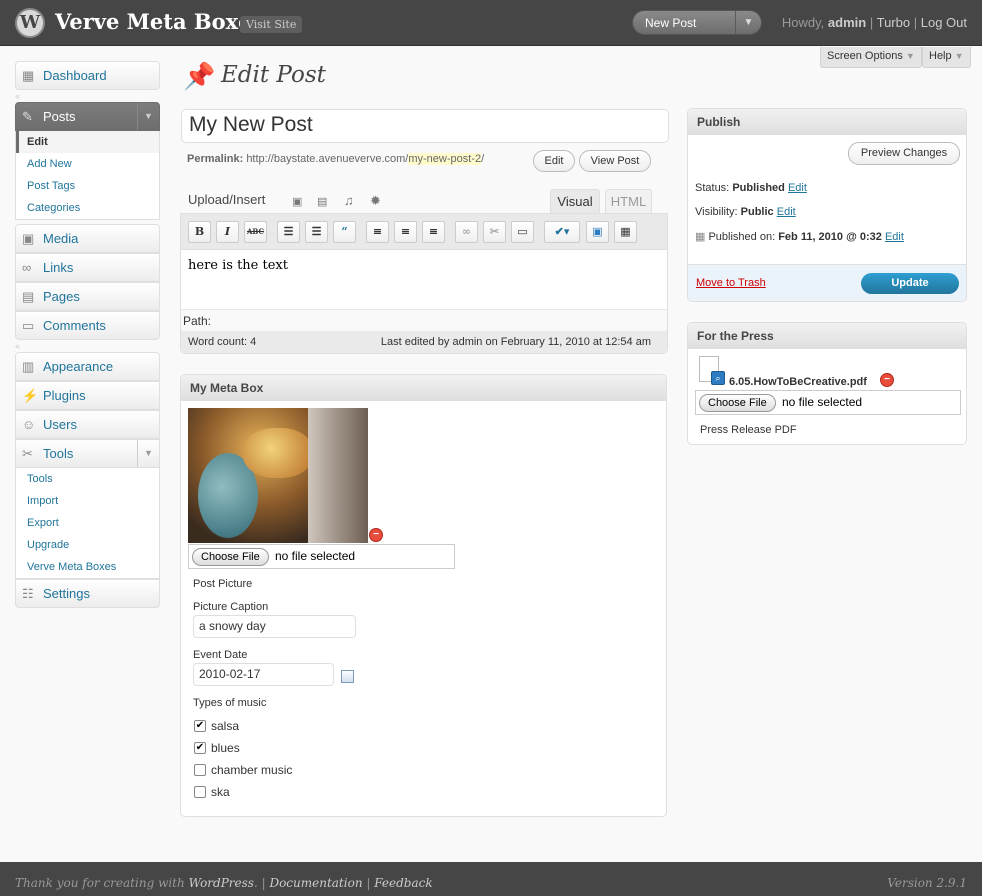  I want to click on username-link: admin, so click(847, 22).